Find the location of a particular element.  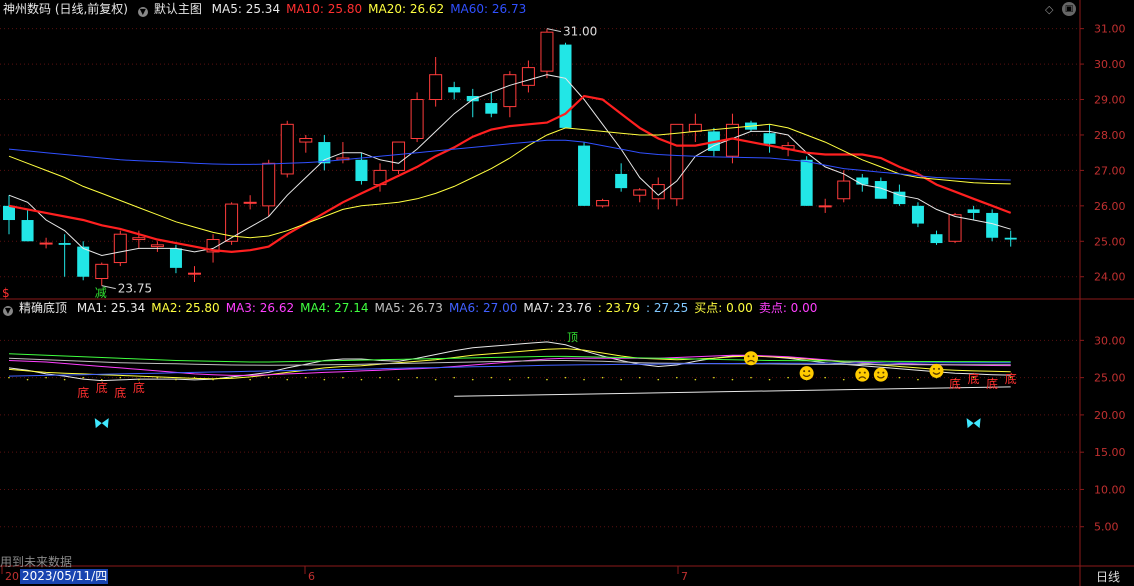

month-label: 20 is located at coordinates (12, 576).